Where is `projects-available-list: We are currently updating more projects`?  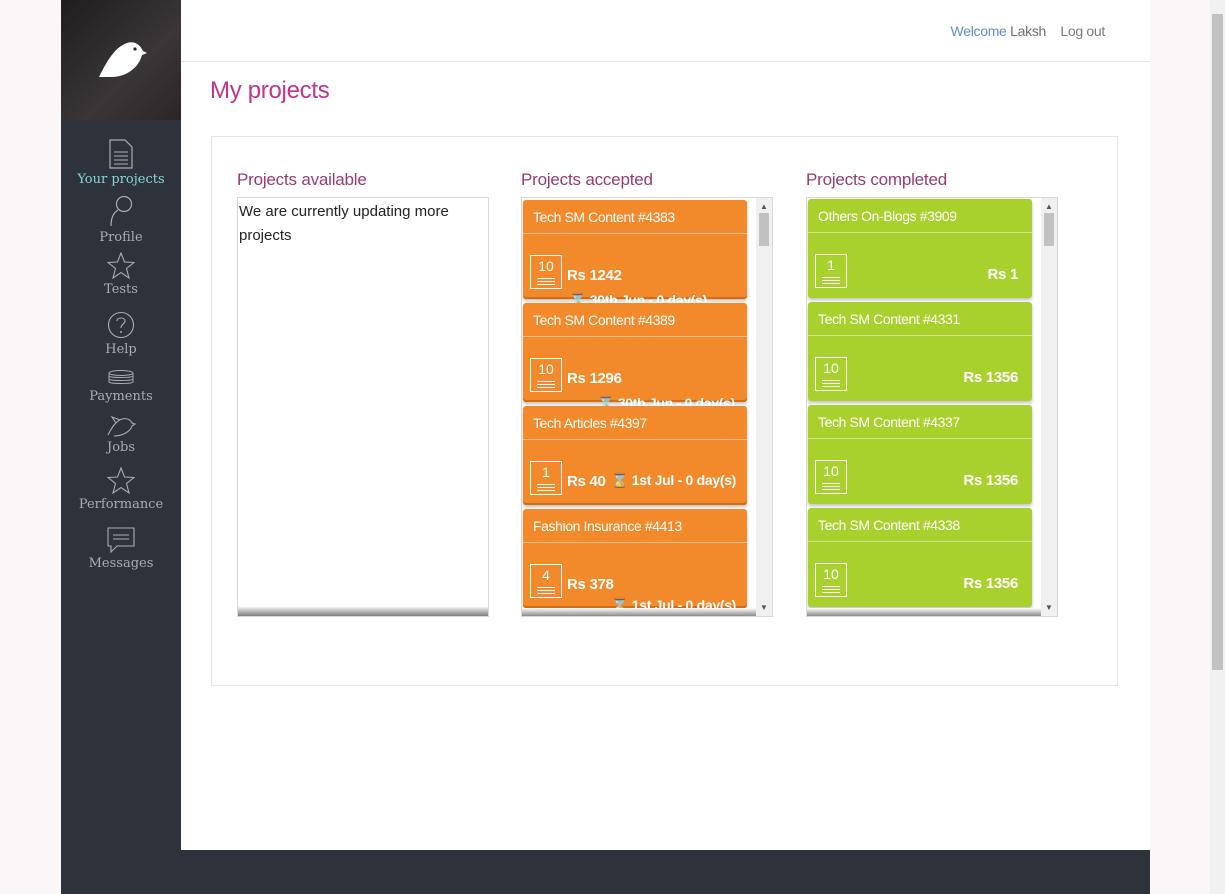 projects-available-list: We are currently updating more projects is located at coordinates (363, 407).